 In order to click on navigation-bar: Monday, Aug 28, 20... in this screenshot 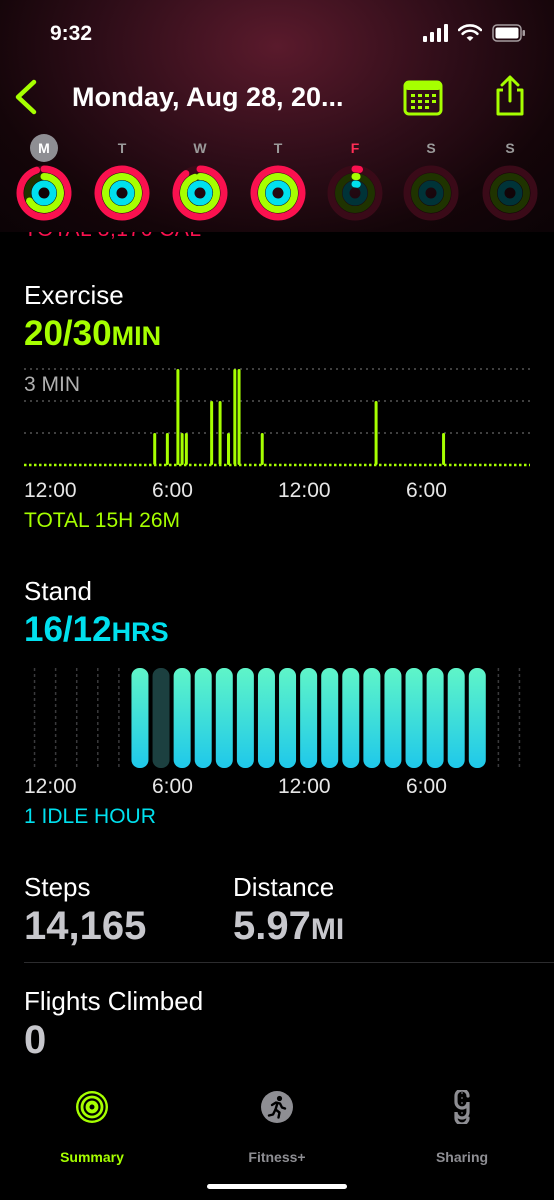, I will do `click(277, 98)`.